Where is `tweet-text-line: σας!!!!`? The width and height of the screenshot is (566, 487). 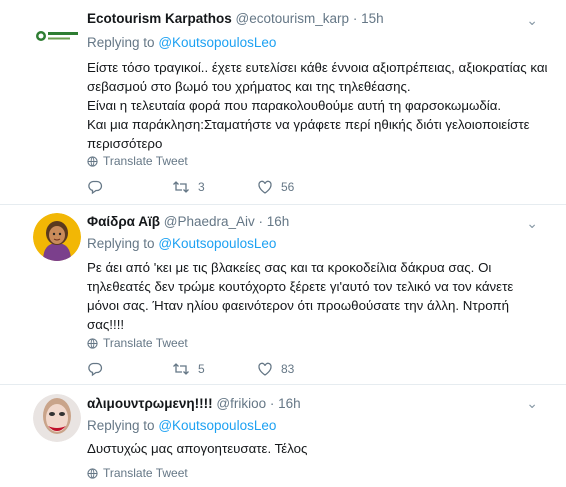 tweet-text-line: σας!!!! is located at coordinates (106, 324).